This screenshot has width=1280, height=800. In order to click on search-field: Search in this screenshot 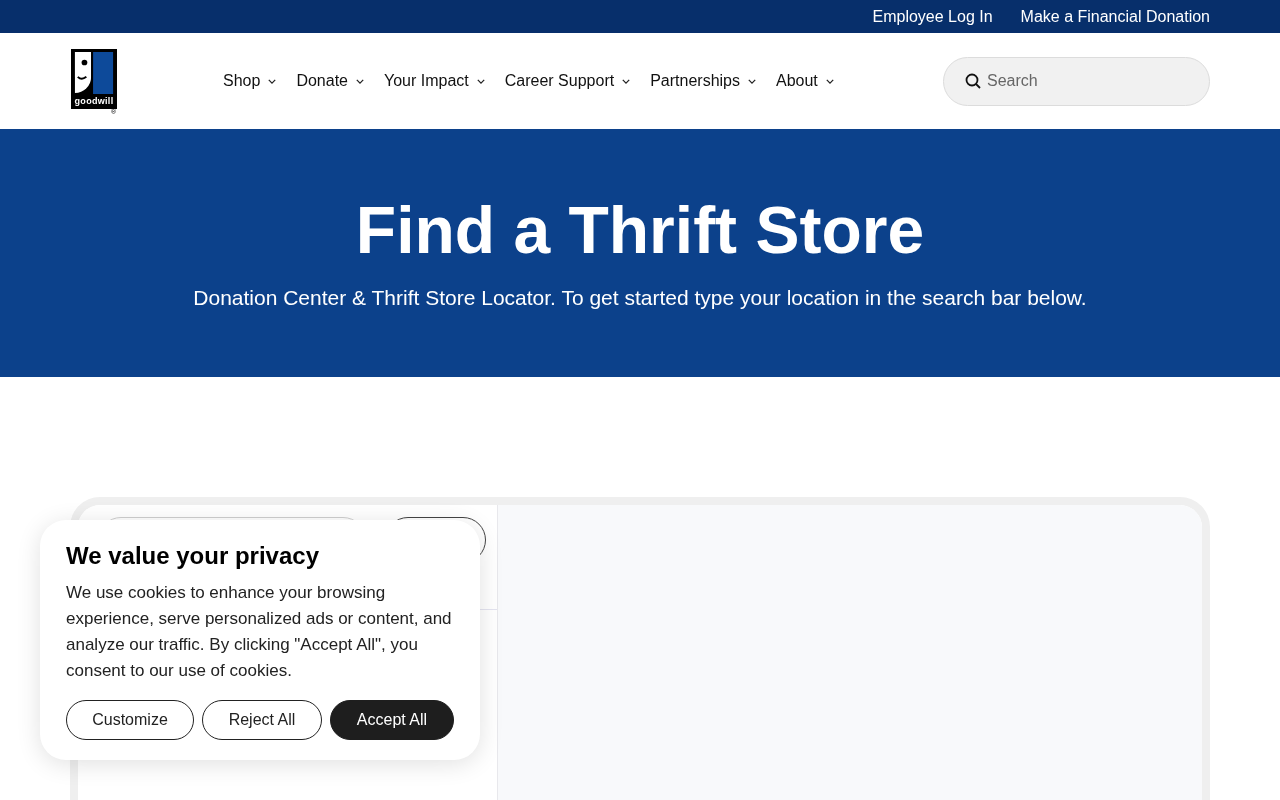, I will do `click(1076, 81)`.